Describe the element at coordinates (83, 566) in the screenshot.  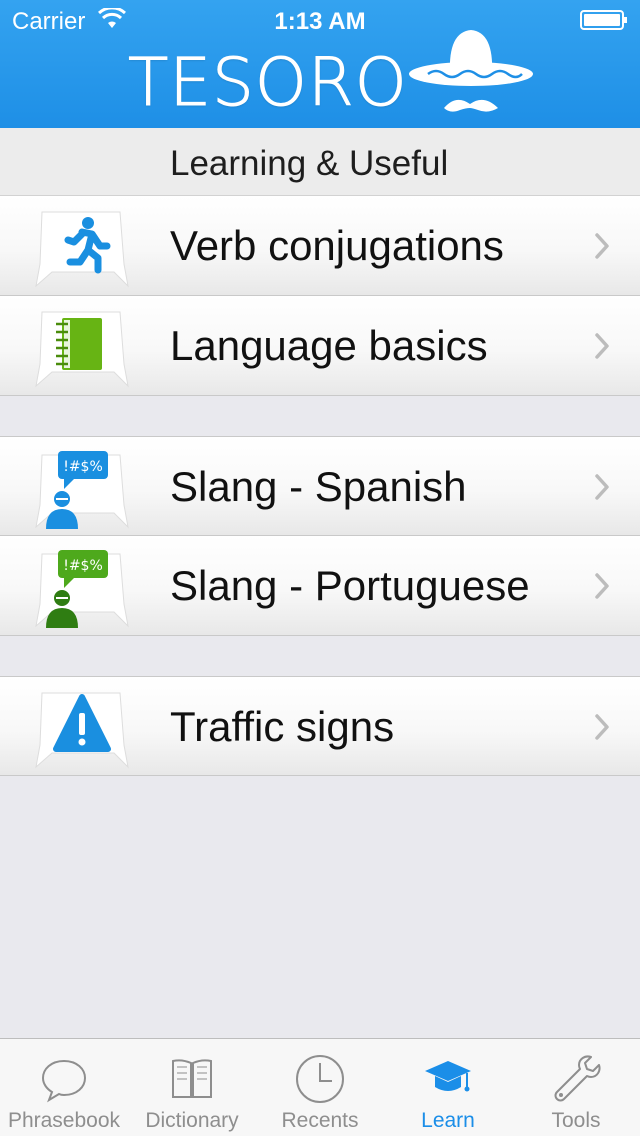
I see `slang-portuguese-bubble-text: !#$%` at that location.